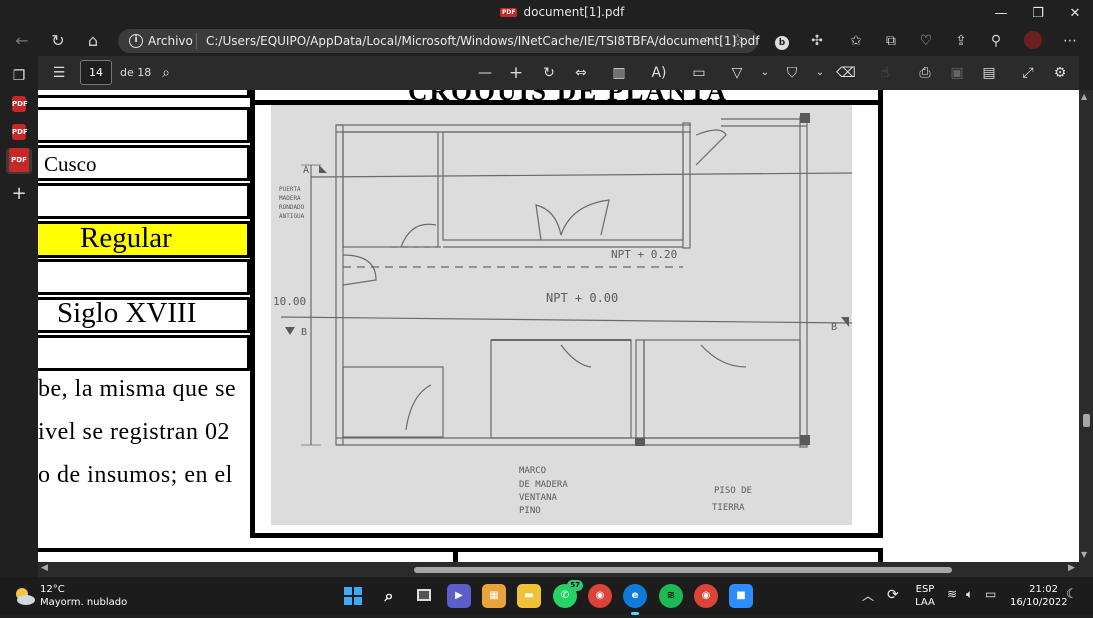 The height and width of the screenshot is (618, 1093). What do you see at coordinates (1072, 594) in the screenshot?
I see `notifications-moon-icon: ☾` at bounding box center [1072, 594].